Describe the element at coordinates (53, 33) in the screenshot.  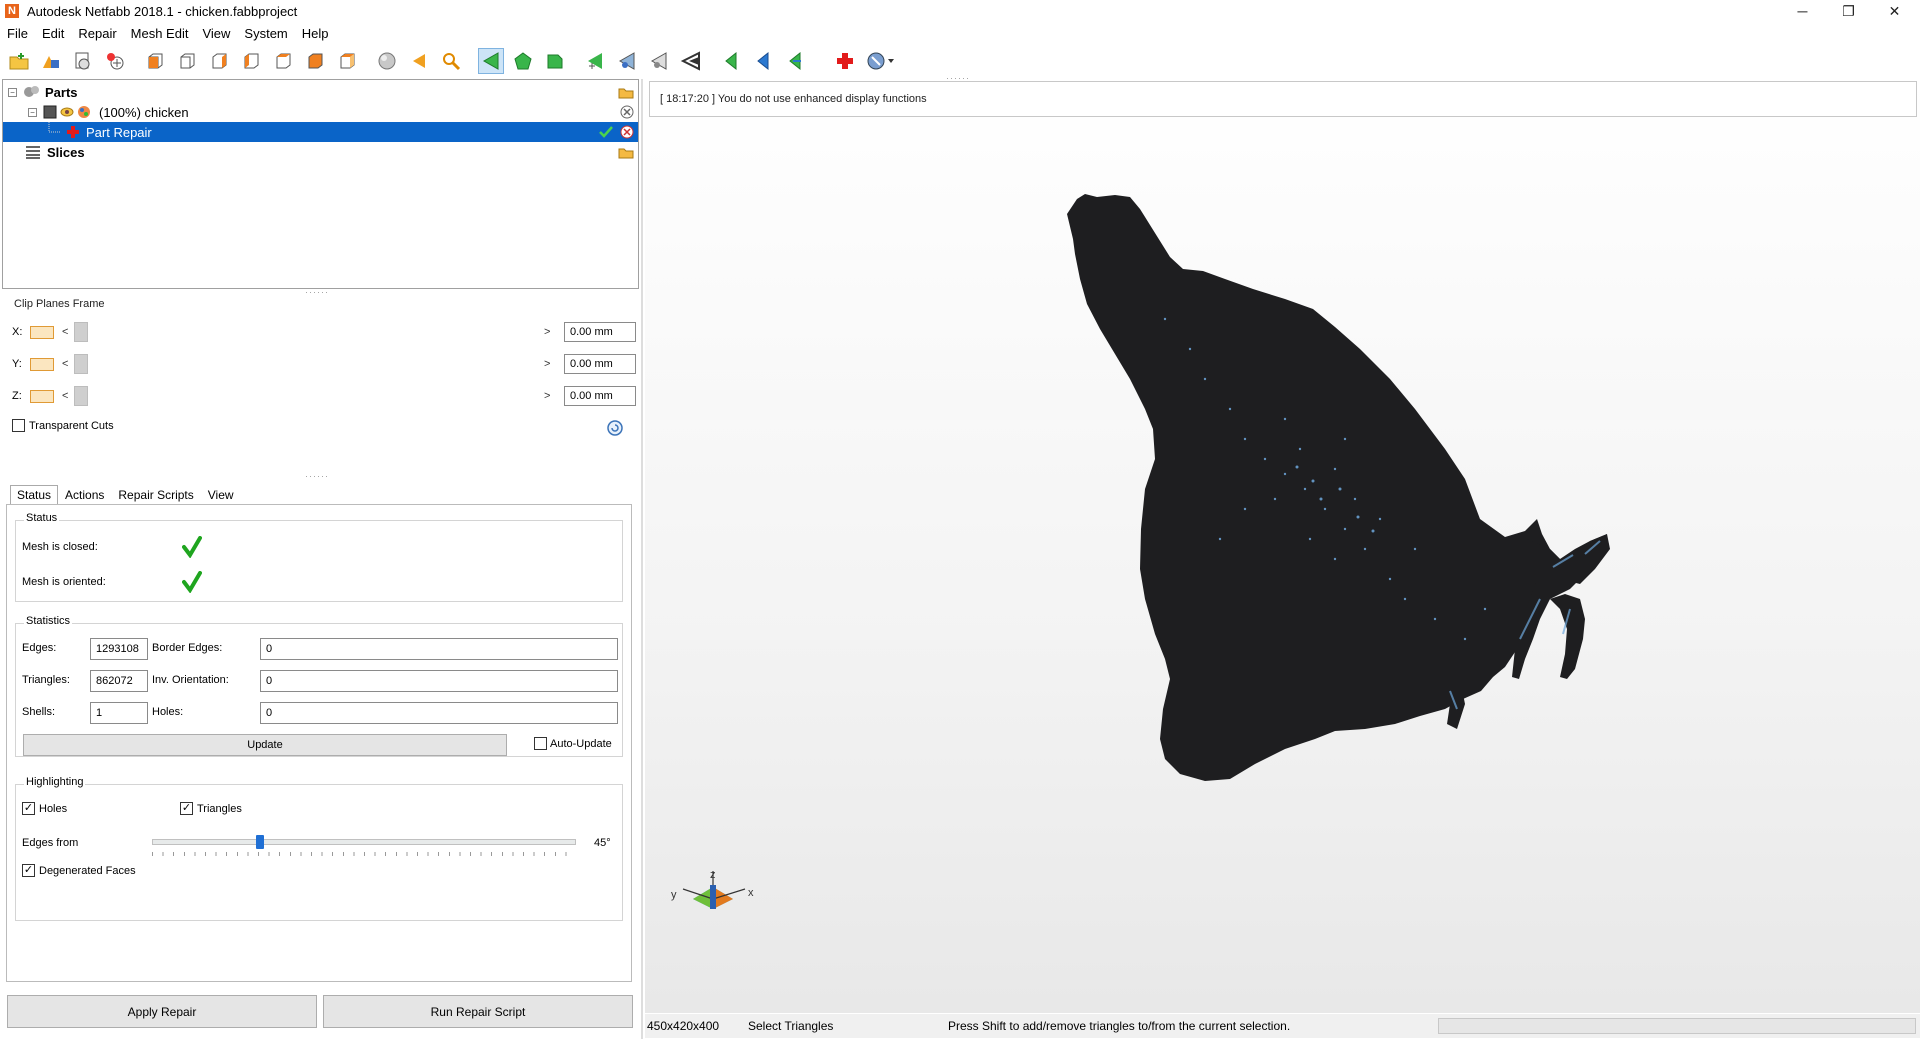
I see `menu-edit: Edit` at that location.